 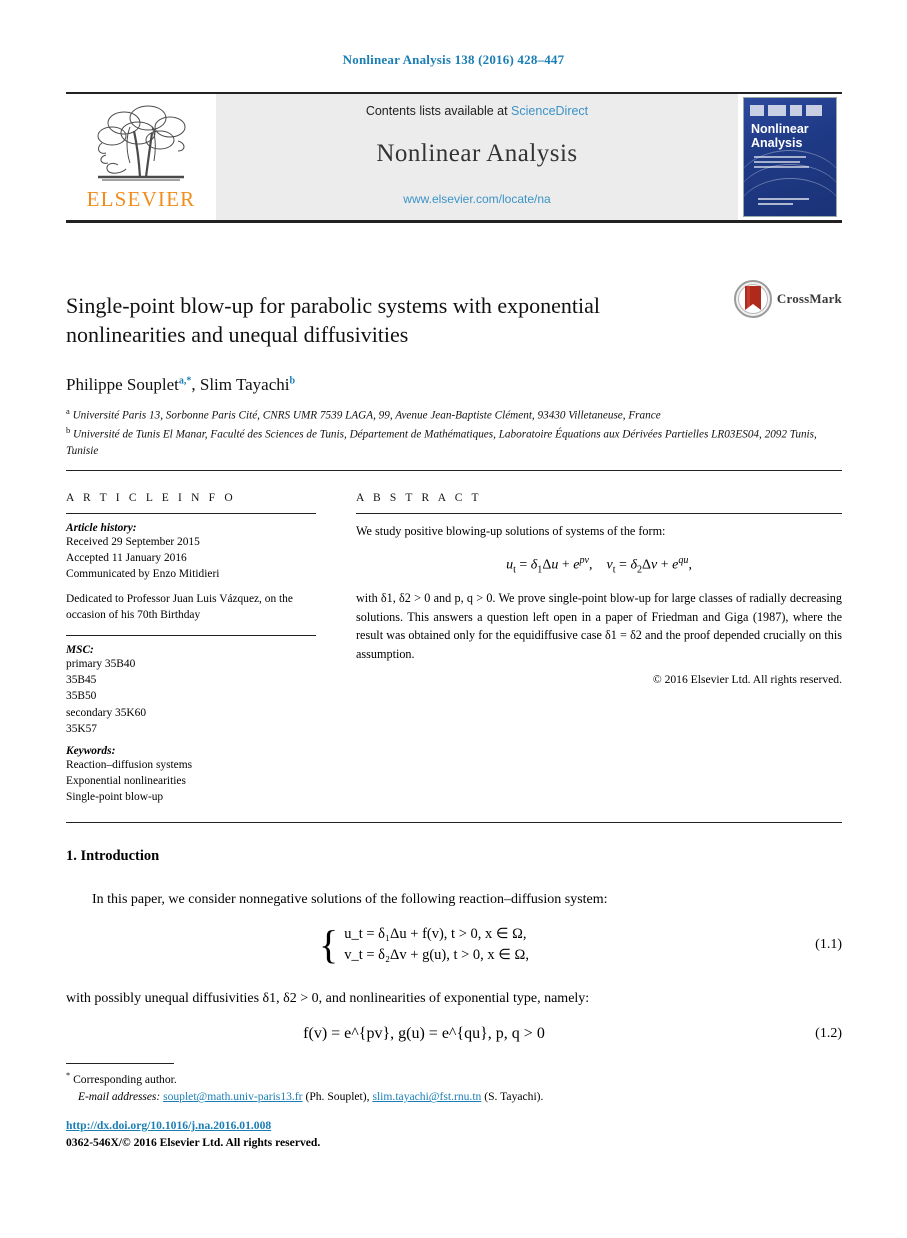 What do you see at coordinates (141, 198) in the screenshot?
I see `elsevier-wordmark: ELSEVIER` at bounding box center [141, 198].